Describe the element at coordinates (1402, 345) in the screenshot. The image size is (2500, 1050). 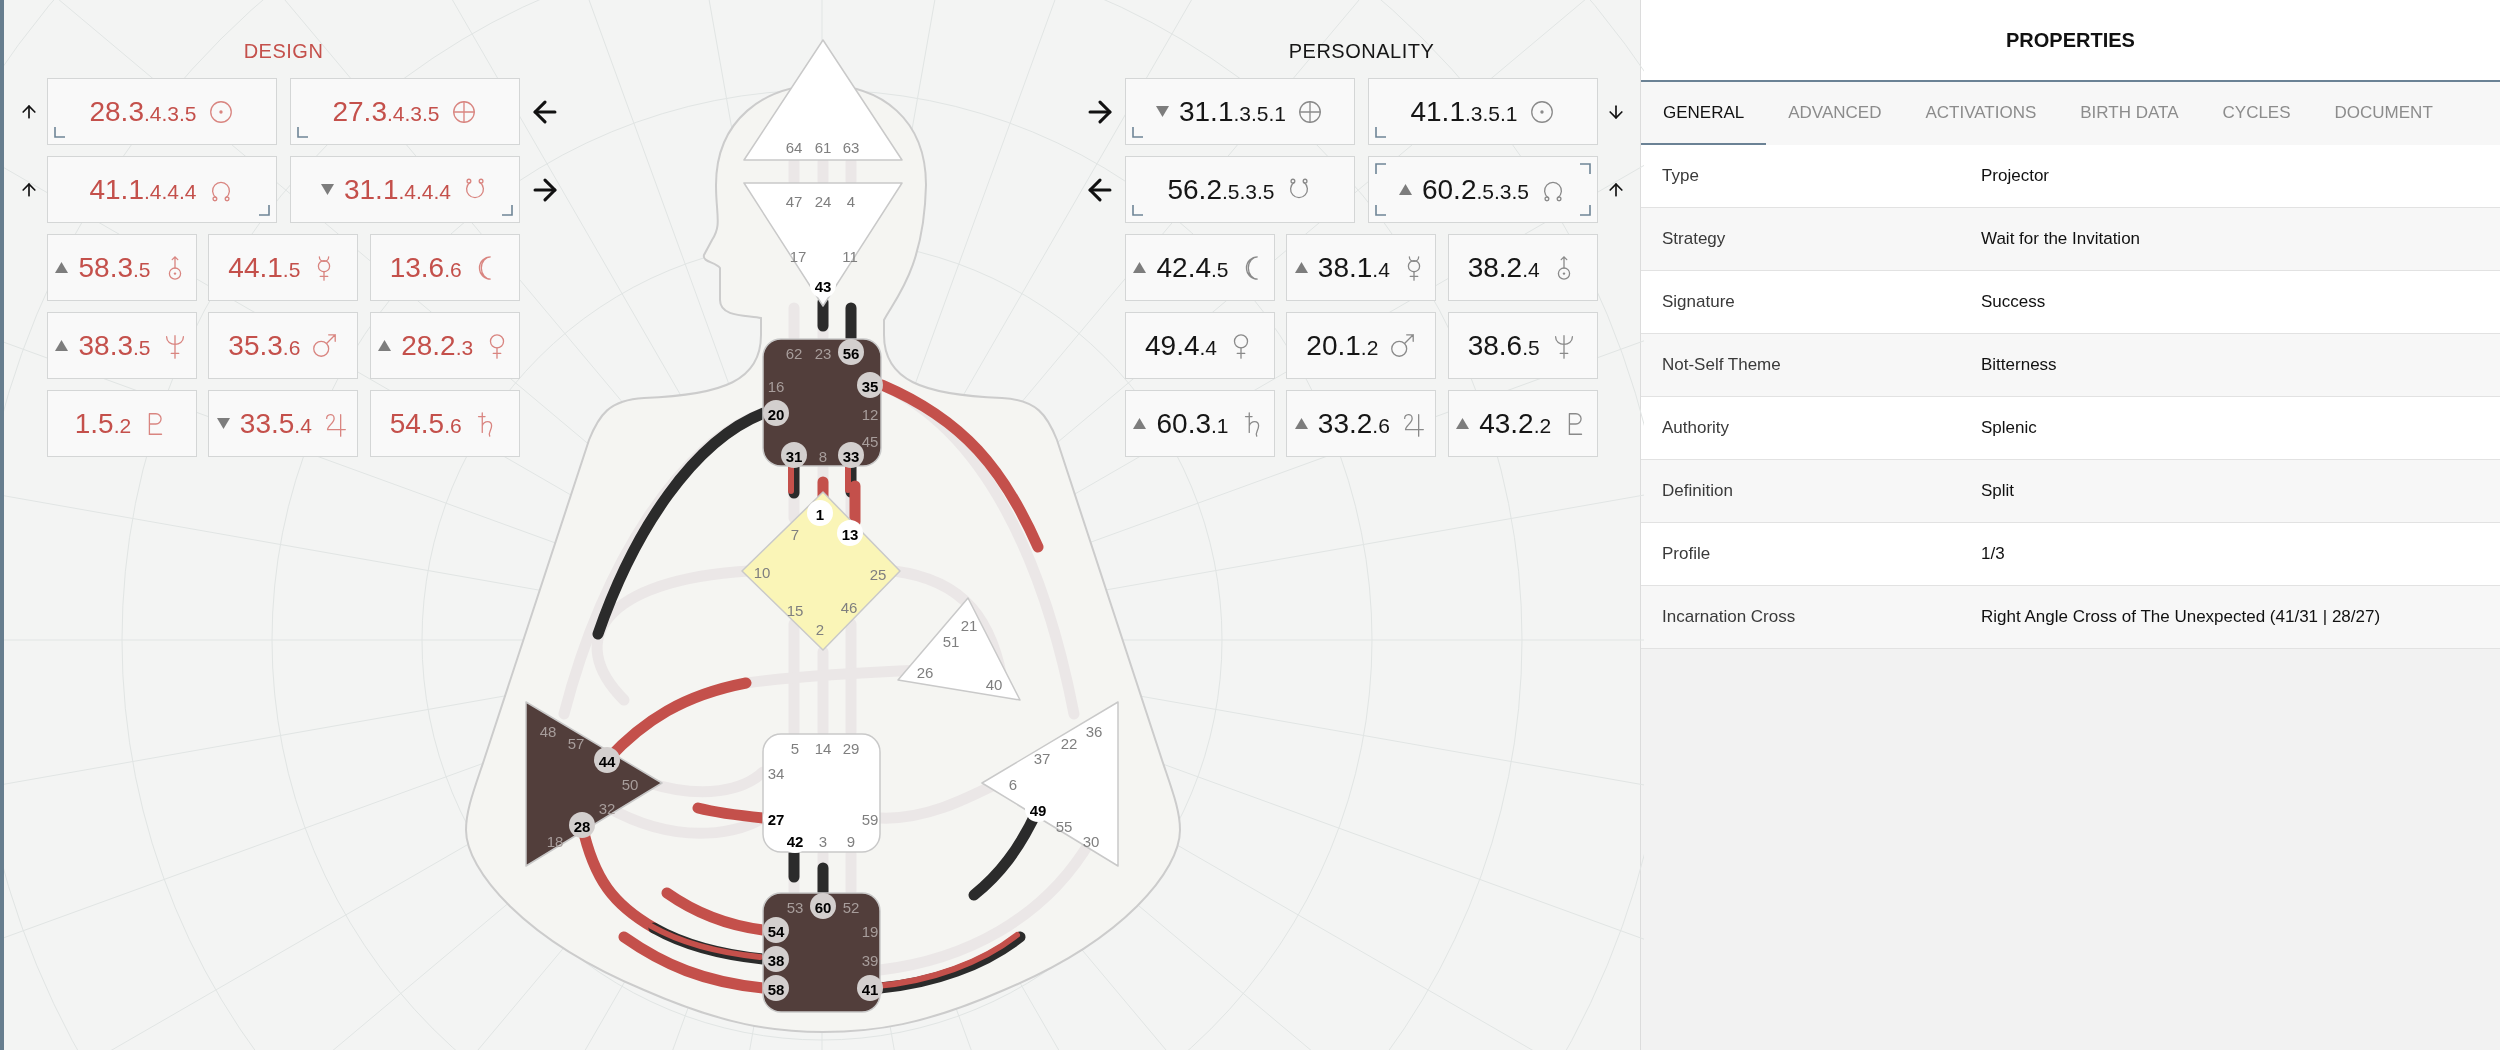
I see `mars-symbol-icon` at that location.